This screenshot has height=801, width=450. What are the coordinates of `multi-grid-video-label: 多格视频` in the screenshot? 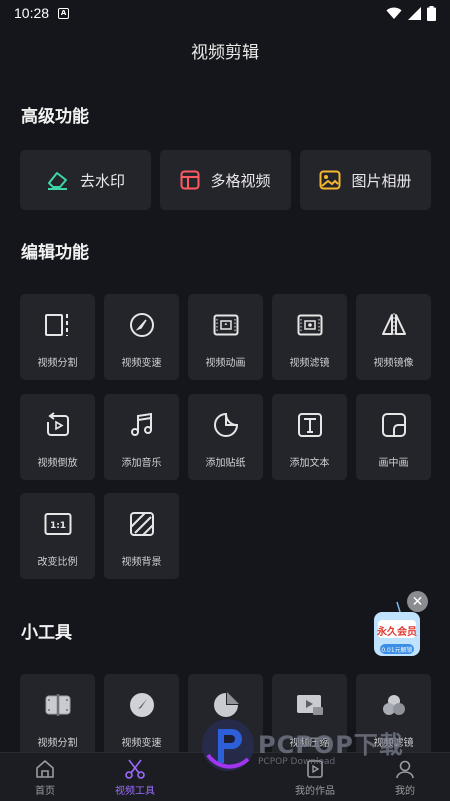 It's located at (240, 180).